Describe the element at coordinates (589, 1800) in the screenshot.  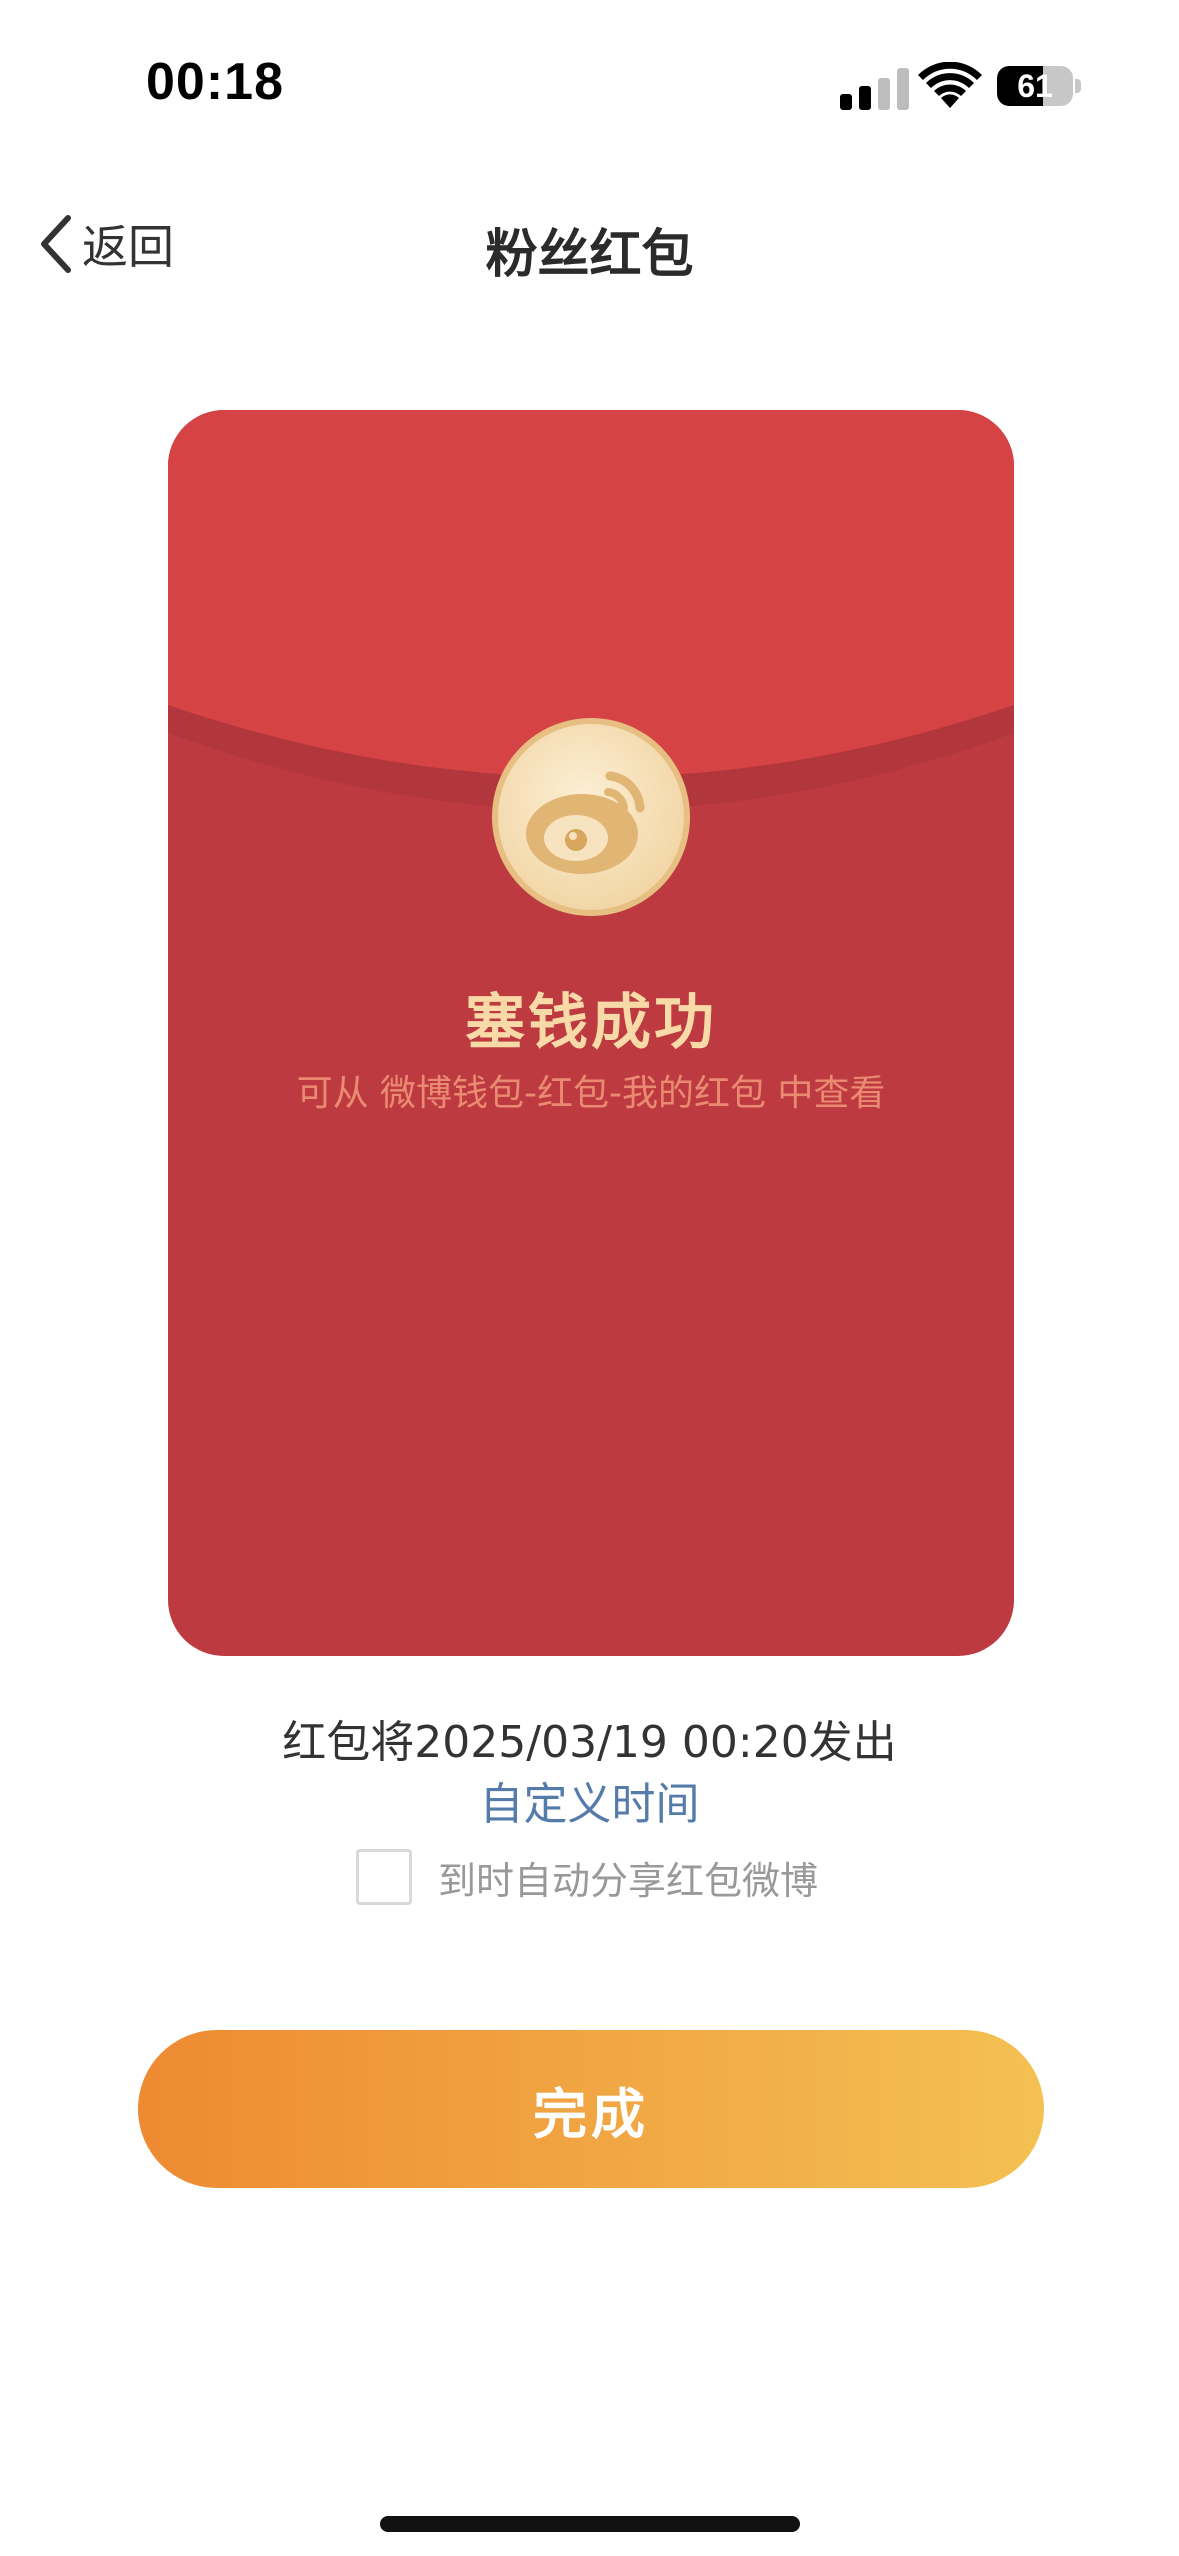
I see `custom-time-link: 自定义时间` at that location.